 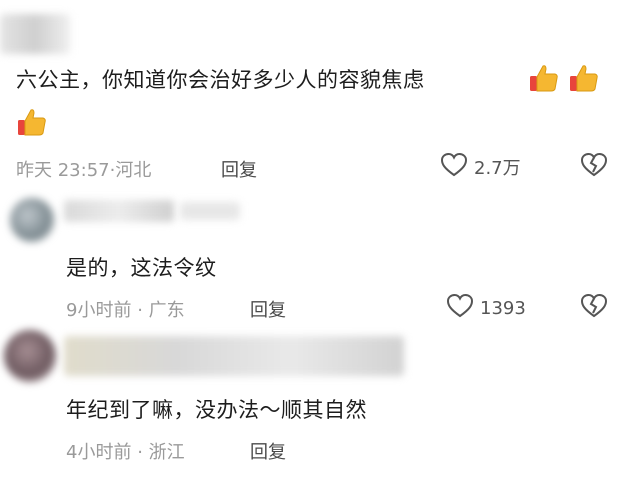 I want to click on comment-text: 六公主，你知道你会治好多少人的容貌焦虑, so click(x=220, y=80).